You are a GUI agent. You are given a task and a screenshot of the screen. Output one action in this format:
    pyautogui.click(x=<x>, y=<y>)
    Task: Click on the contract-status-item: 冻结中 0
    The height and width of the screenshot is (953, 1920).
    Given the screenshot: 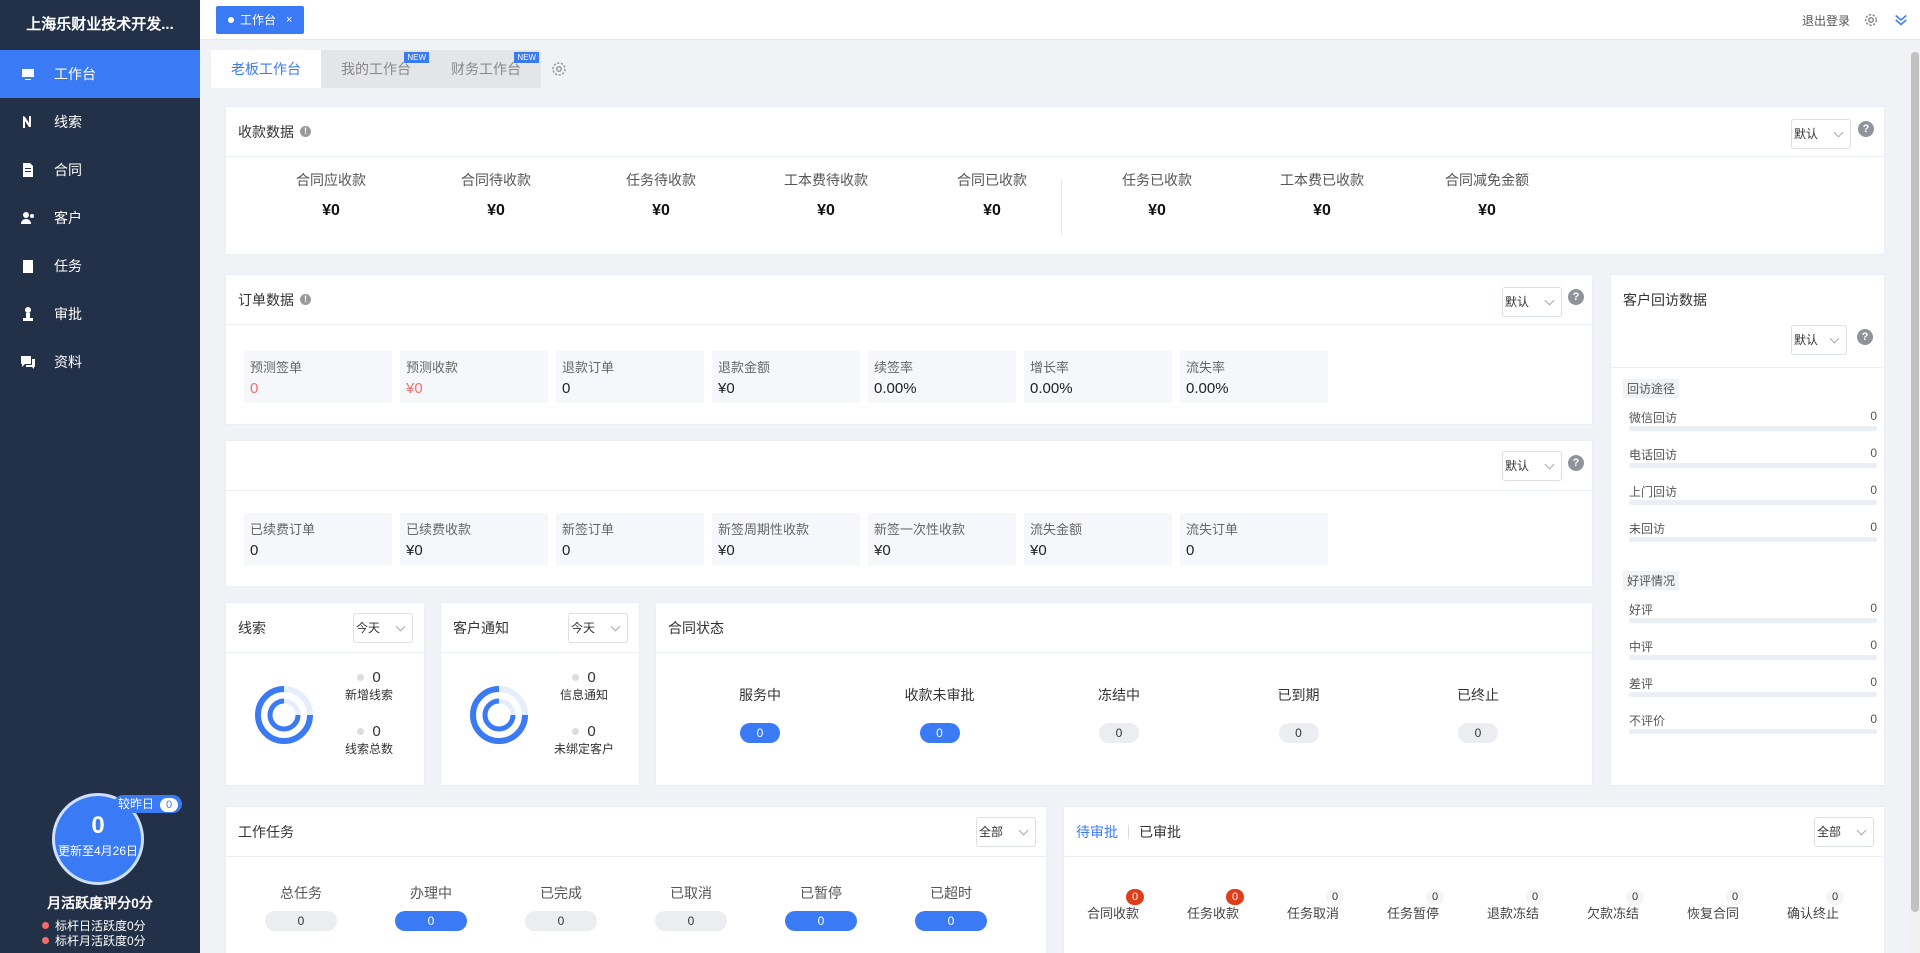 What is the action you would take?
    pyautogui.click(x=1119, y=714)
    